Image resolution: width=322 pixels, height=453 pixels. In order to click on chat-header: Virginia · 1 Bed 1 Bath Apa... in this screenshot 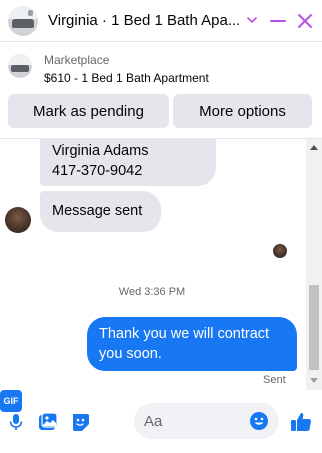, I will do `click(161, 21)`.